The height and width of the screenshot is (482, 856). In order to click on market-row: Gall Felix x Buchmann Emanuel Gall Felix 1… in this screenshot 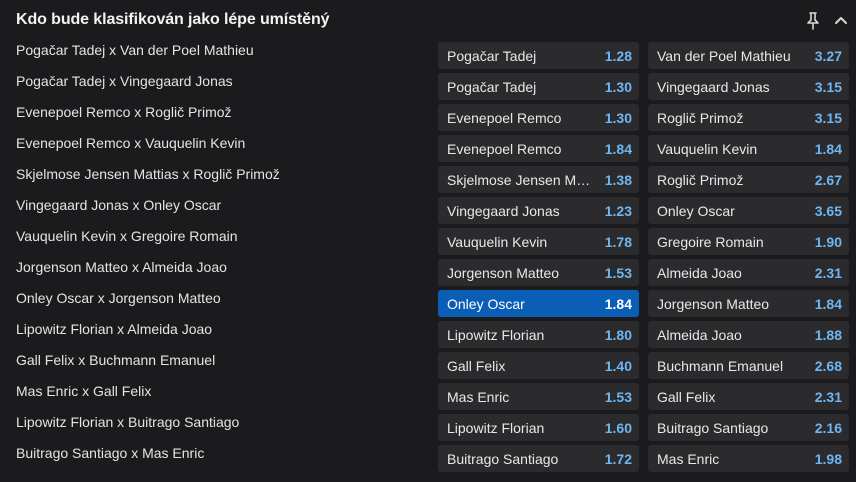, I will do `click(428, 365)`.